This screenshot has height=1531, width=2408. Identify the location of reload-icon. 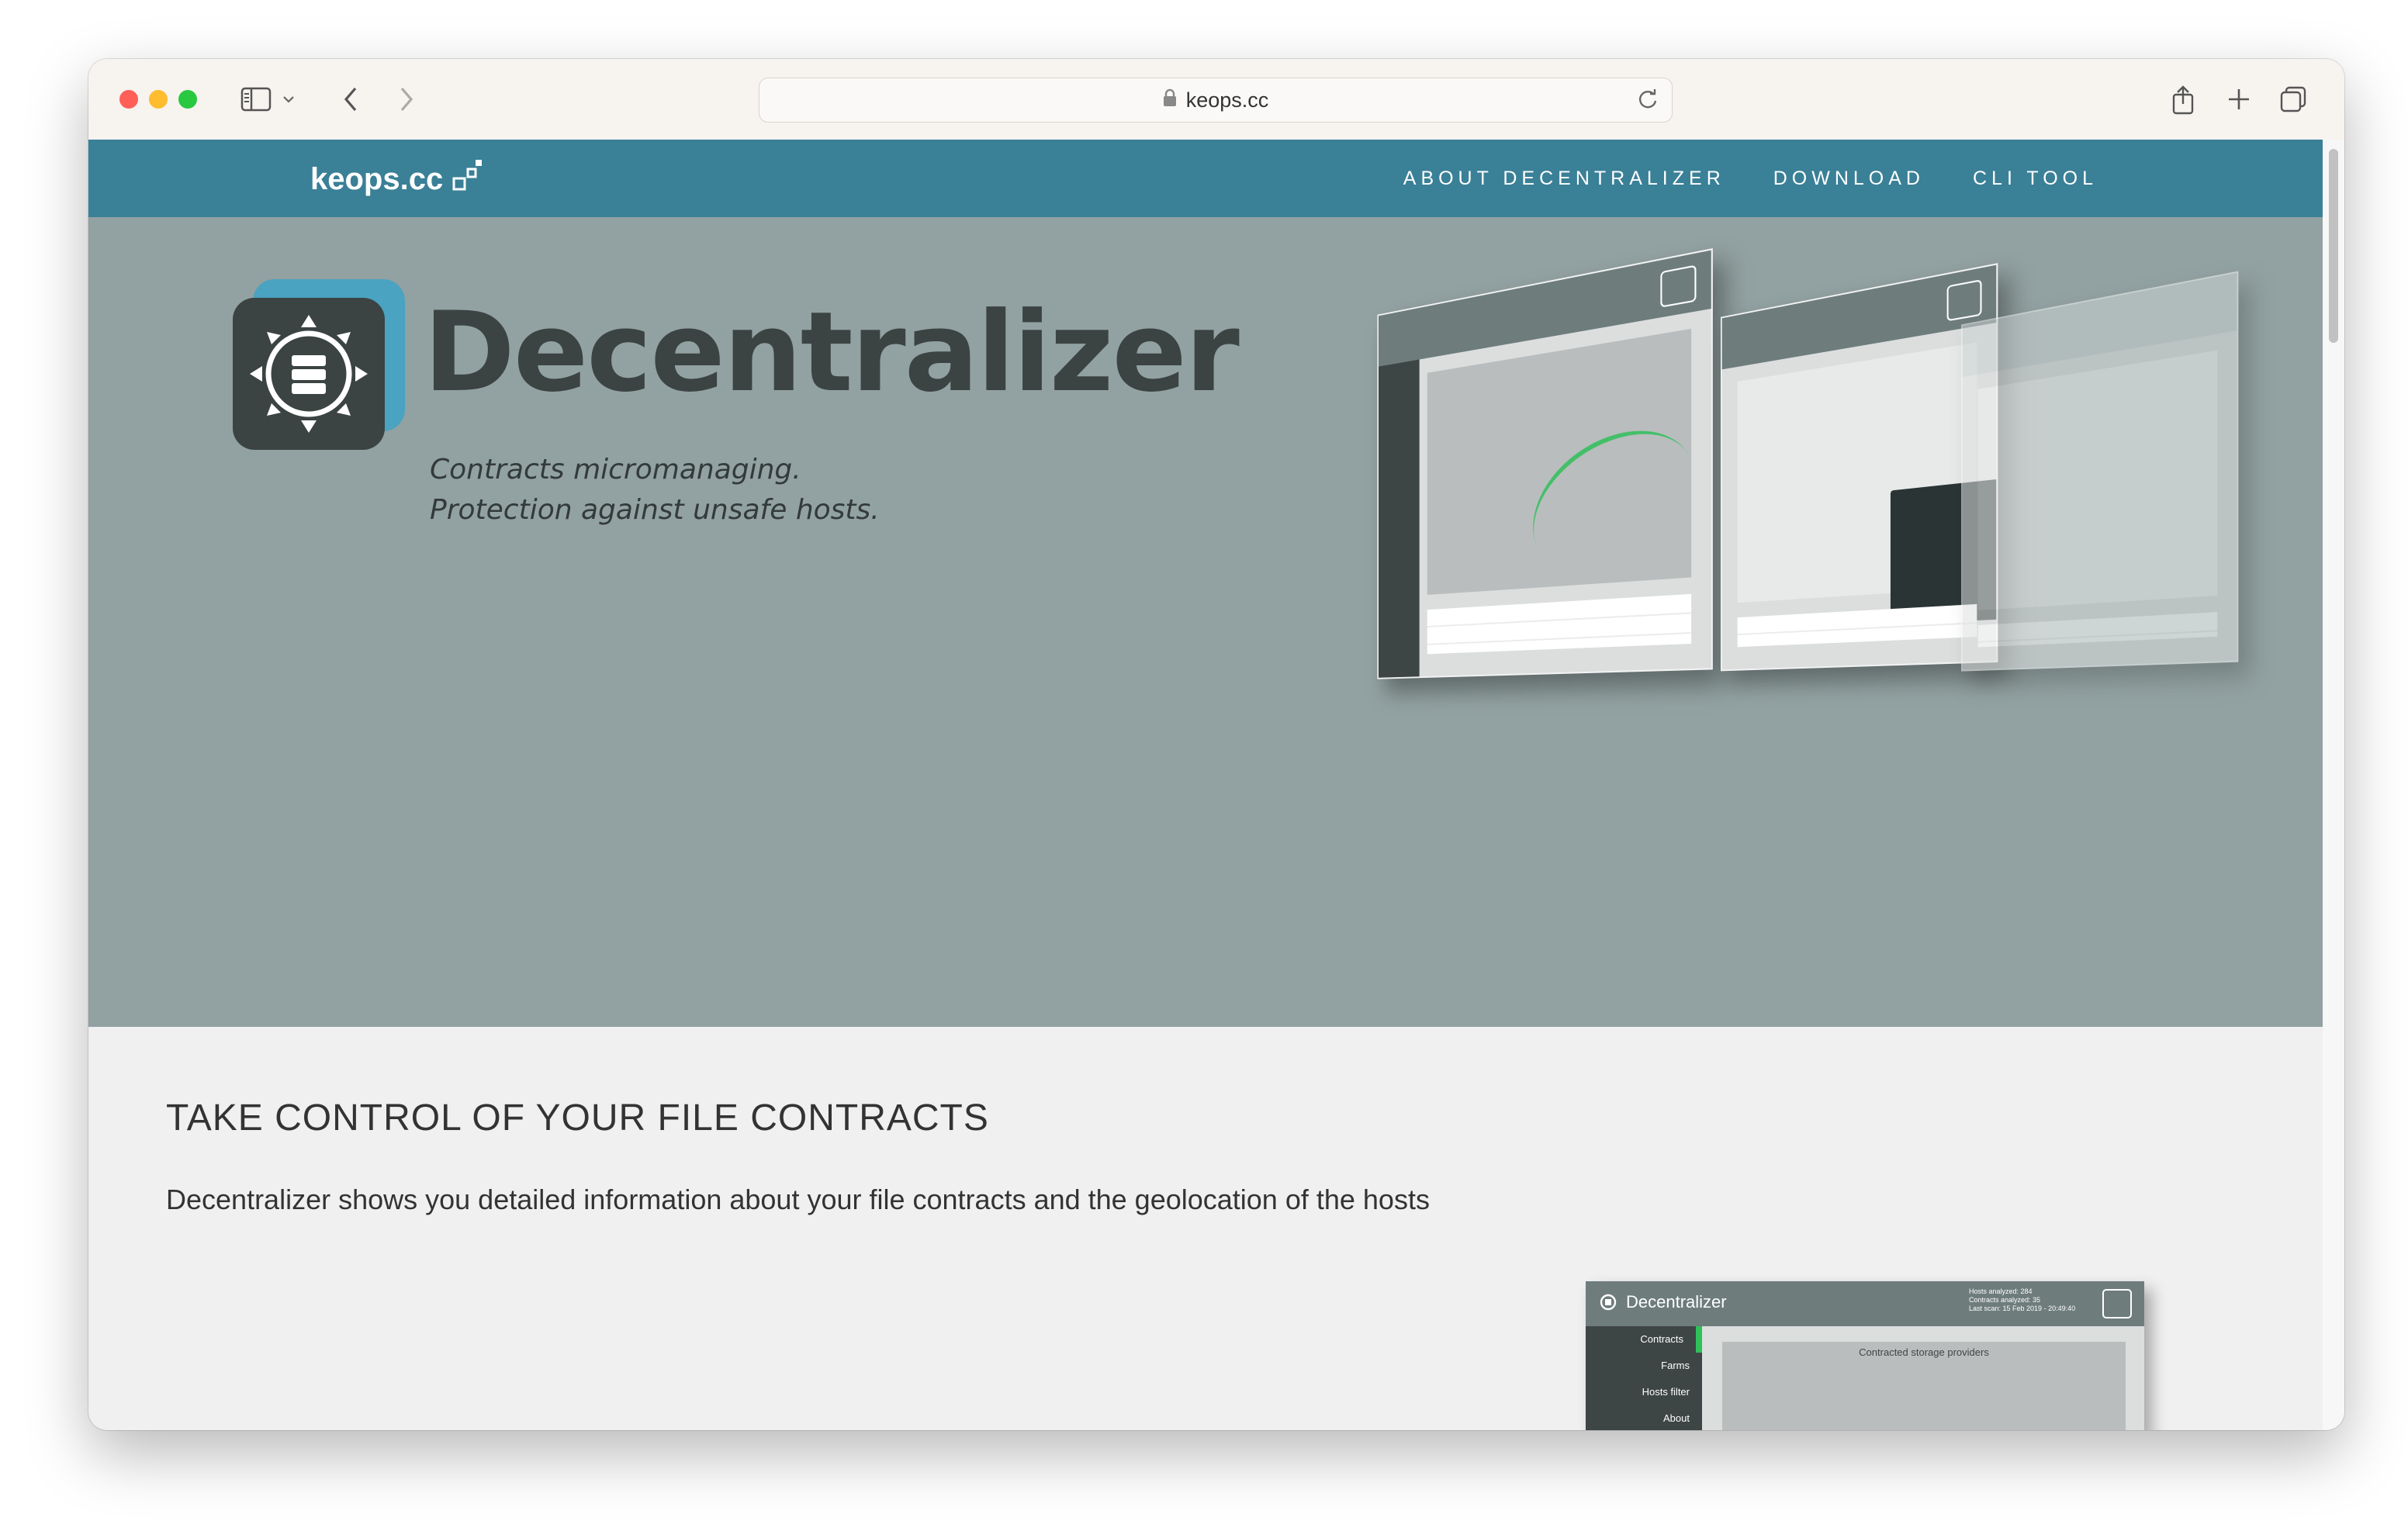
(1647, 102).